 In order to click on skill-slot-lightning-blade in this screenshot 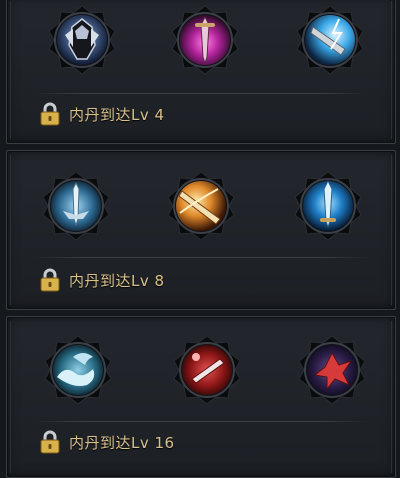, I will do `click(330, 40)`.